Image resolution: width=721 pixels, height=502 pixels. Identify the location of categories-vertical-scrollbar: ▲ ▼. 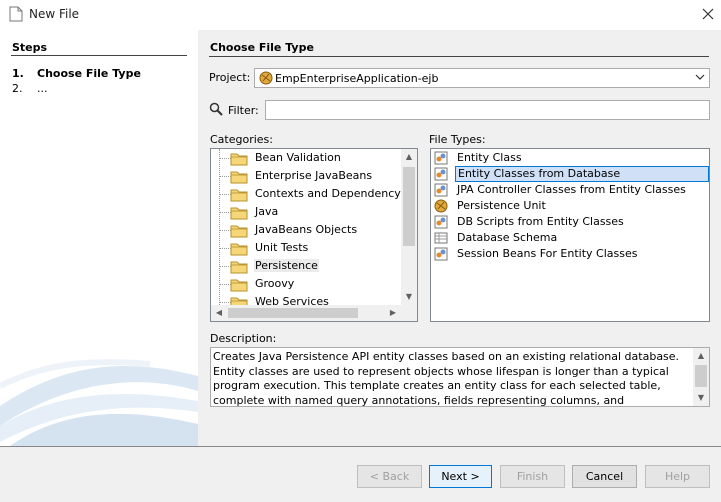
(409, 227).